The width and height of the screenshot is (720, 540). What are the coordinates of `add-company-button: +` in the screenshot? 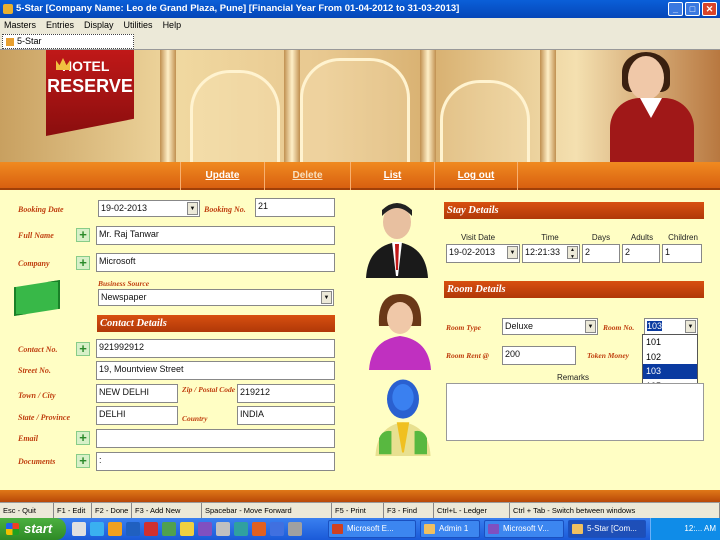 It's located at (83, 263).